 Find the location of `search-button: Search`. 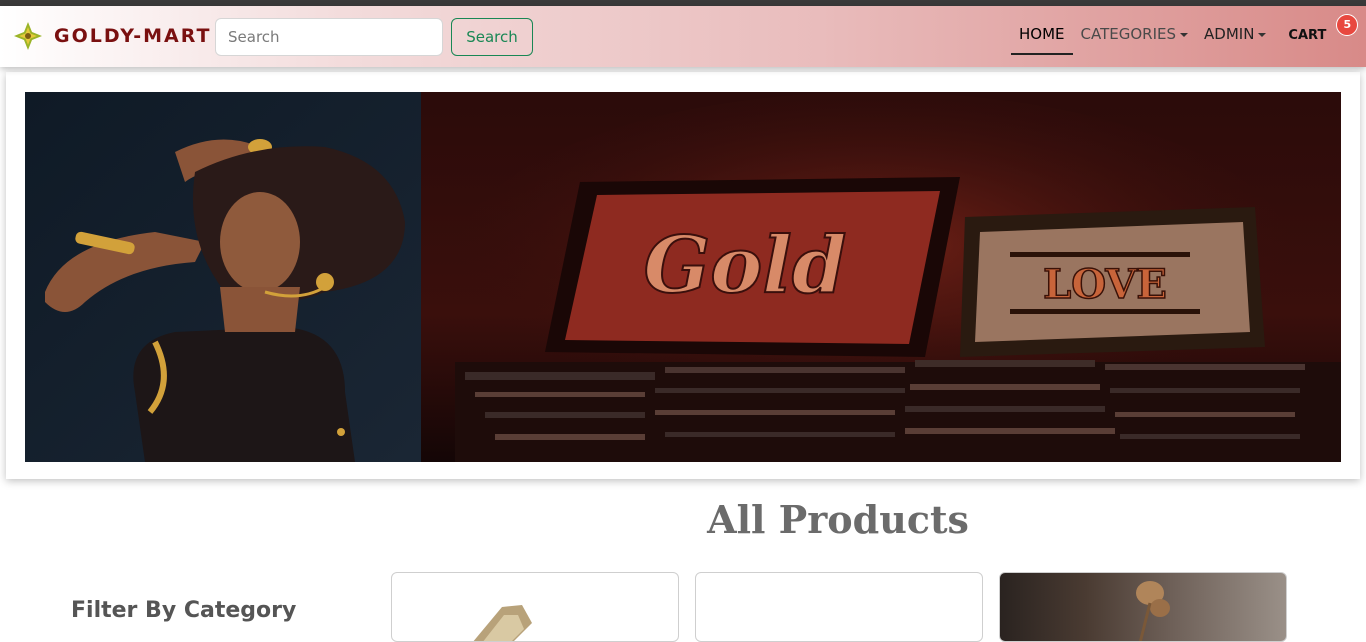

search-button: Search is located at coordinates (492, 37).